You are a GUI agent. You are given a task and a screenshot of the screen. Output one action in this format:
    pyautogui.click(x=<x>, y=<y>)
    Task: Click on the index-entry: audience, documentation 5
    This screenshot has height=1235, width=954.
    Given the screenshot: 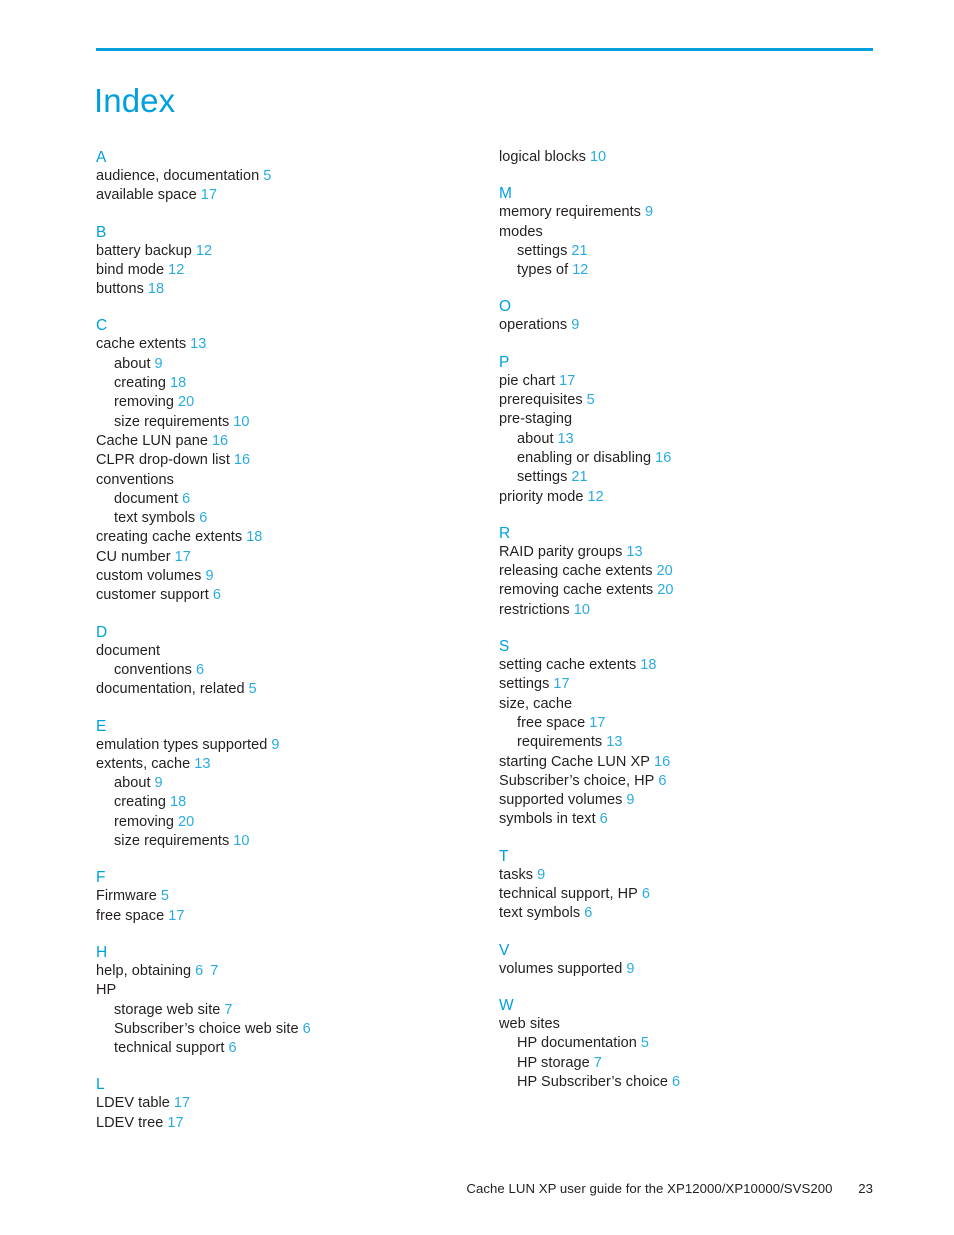 What is the action you would take?
    pyautogui.click(x=288, y=176)
    